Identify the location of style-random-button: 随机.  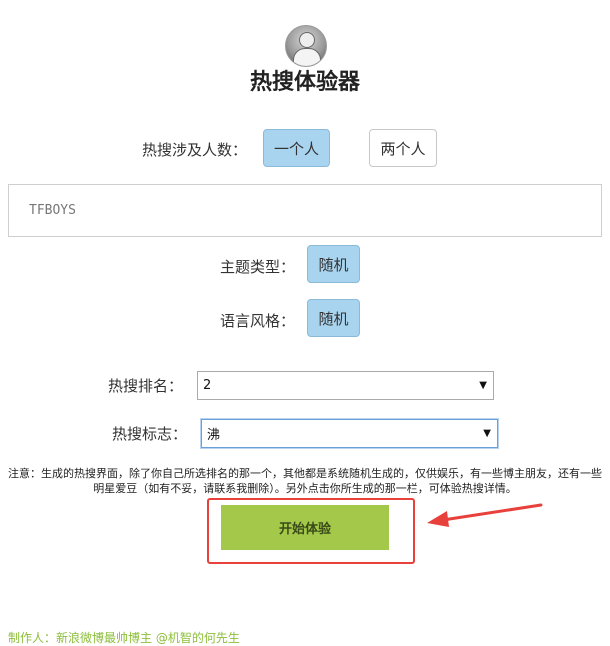
(333, 318).